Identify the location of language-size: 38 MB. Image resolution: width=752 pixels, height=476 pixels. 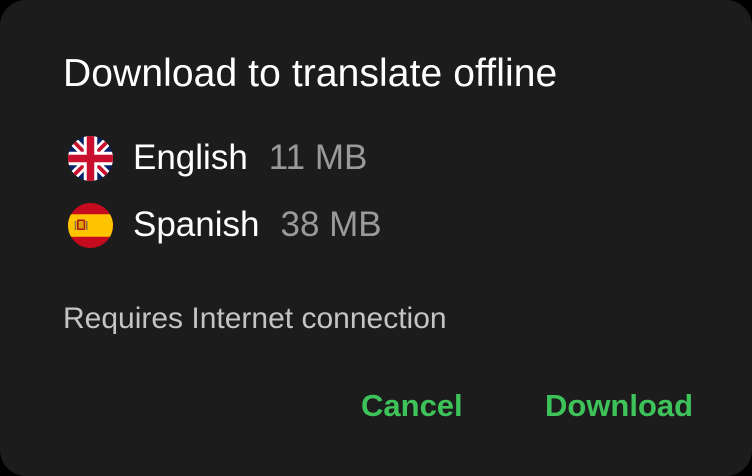
(331, 224).